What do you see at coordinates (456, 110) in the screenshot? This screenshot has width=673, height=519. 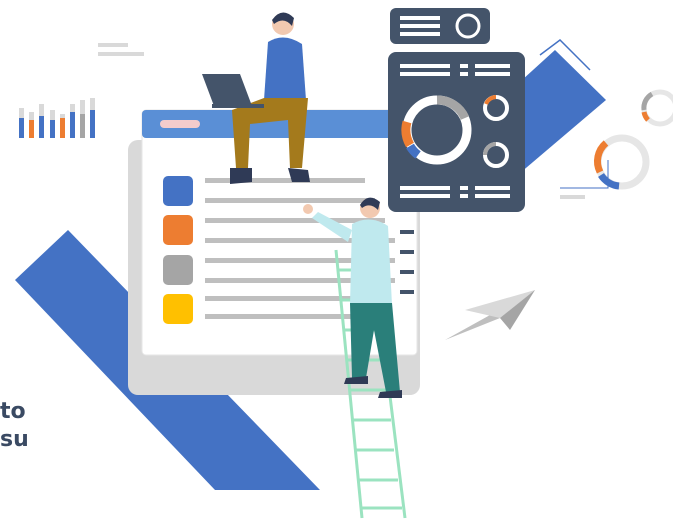 I see `dashboard-panel-icon` at bounding box center [456, 110].